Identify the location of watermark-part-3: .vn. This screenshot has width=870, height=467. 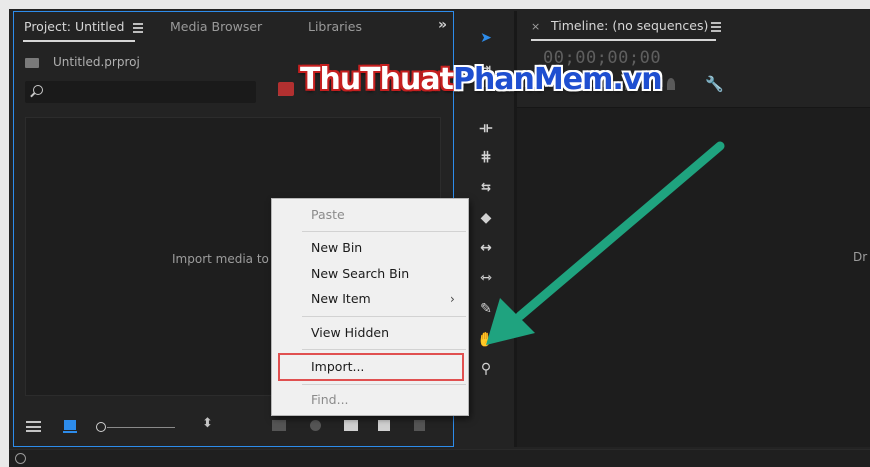
(637, 79).